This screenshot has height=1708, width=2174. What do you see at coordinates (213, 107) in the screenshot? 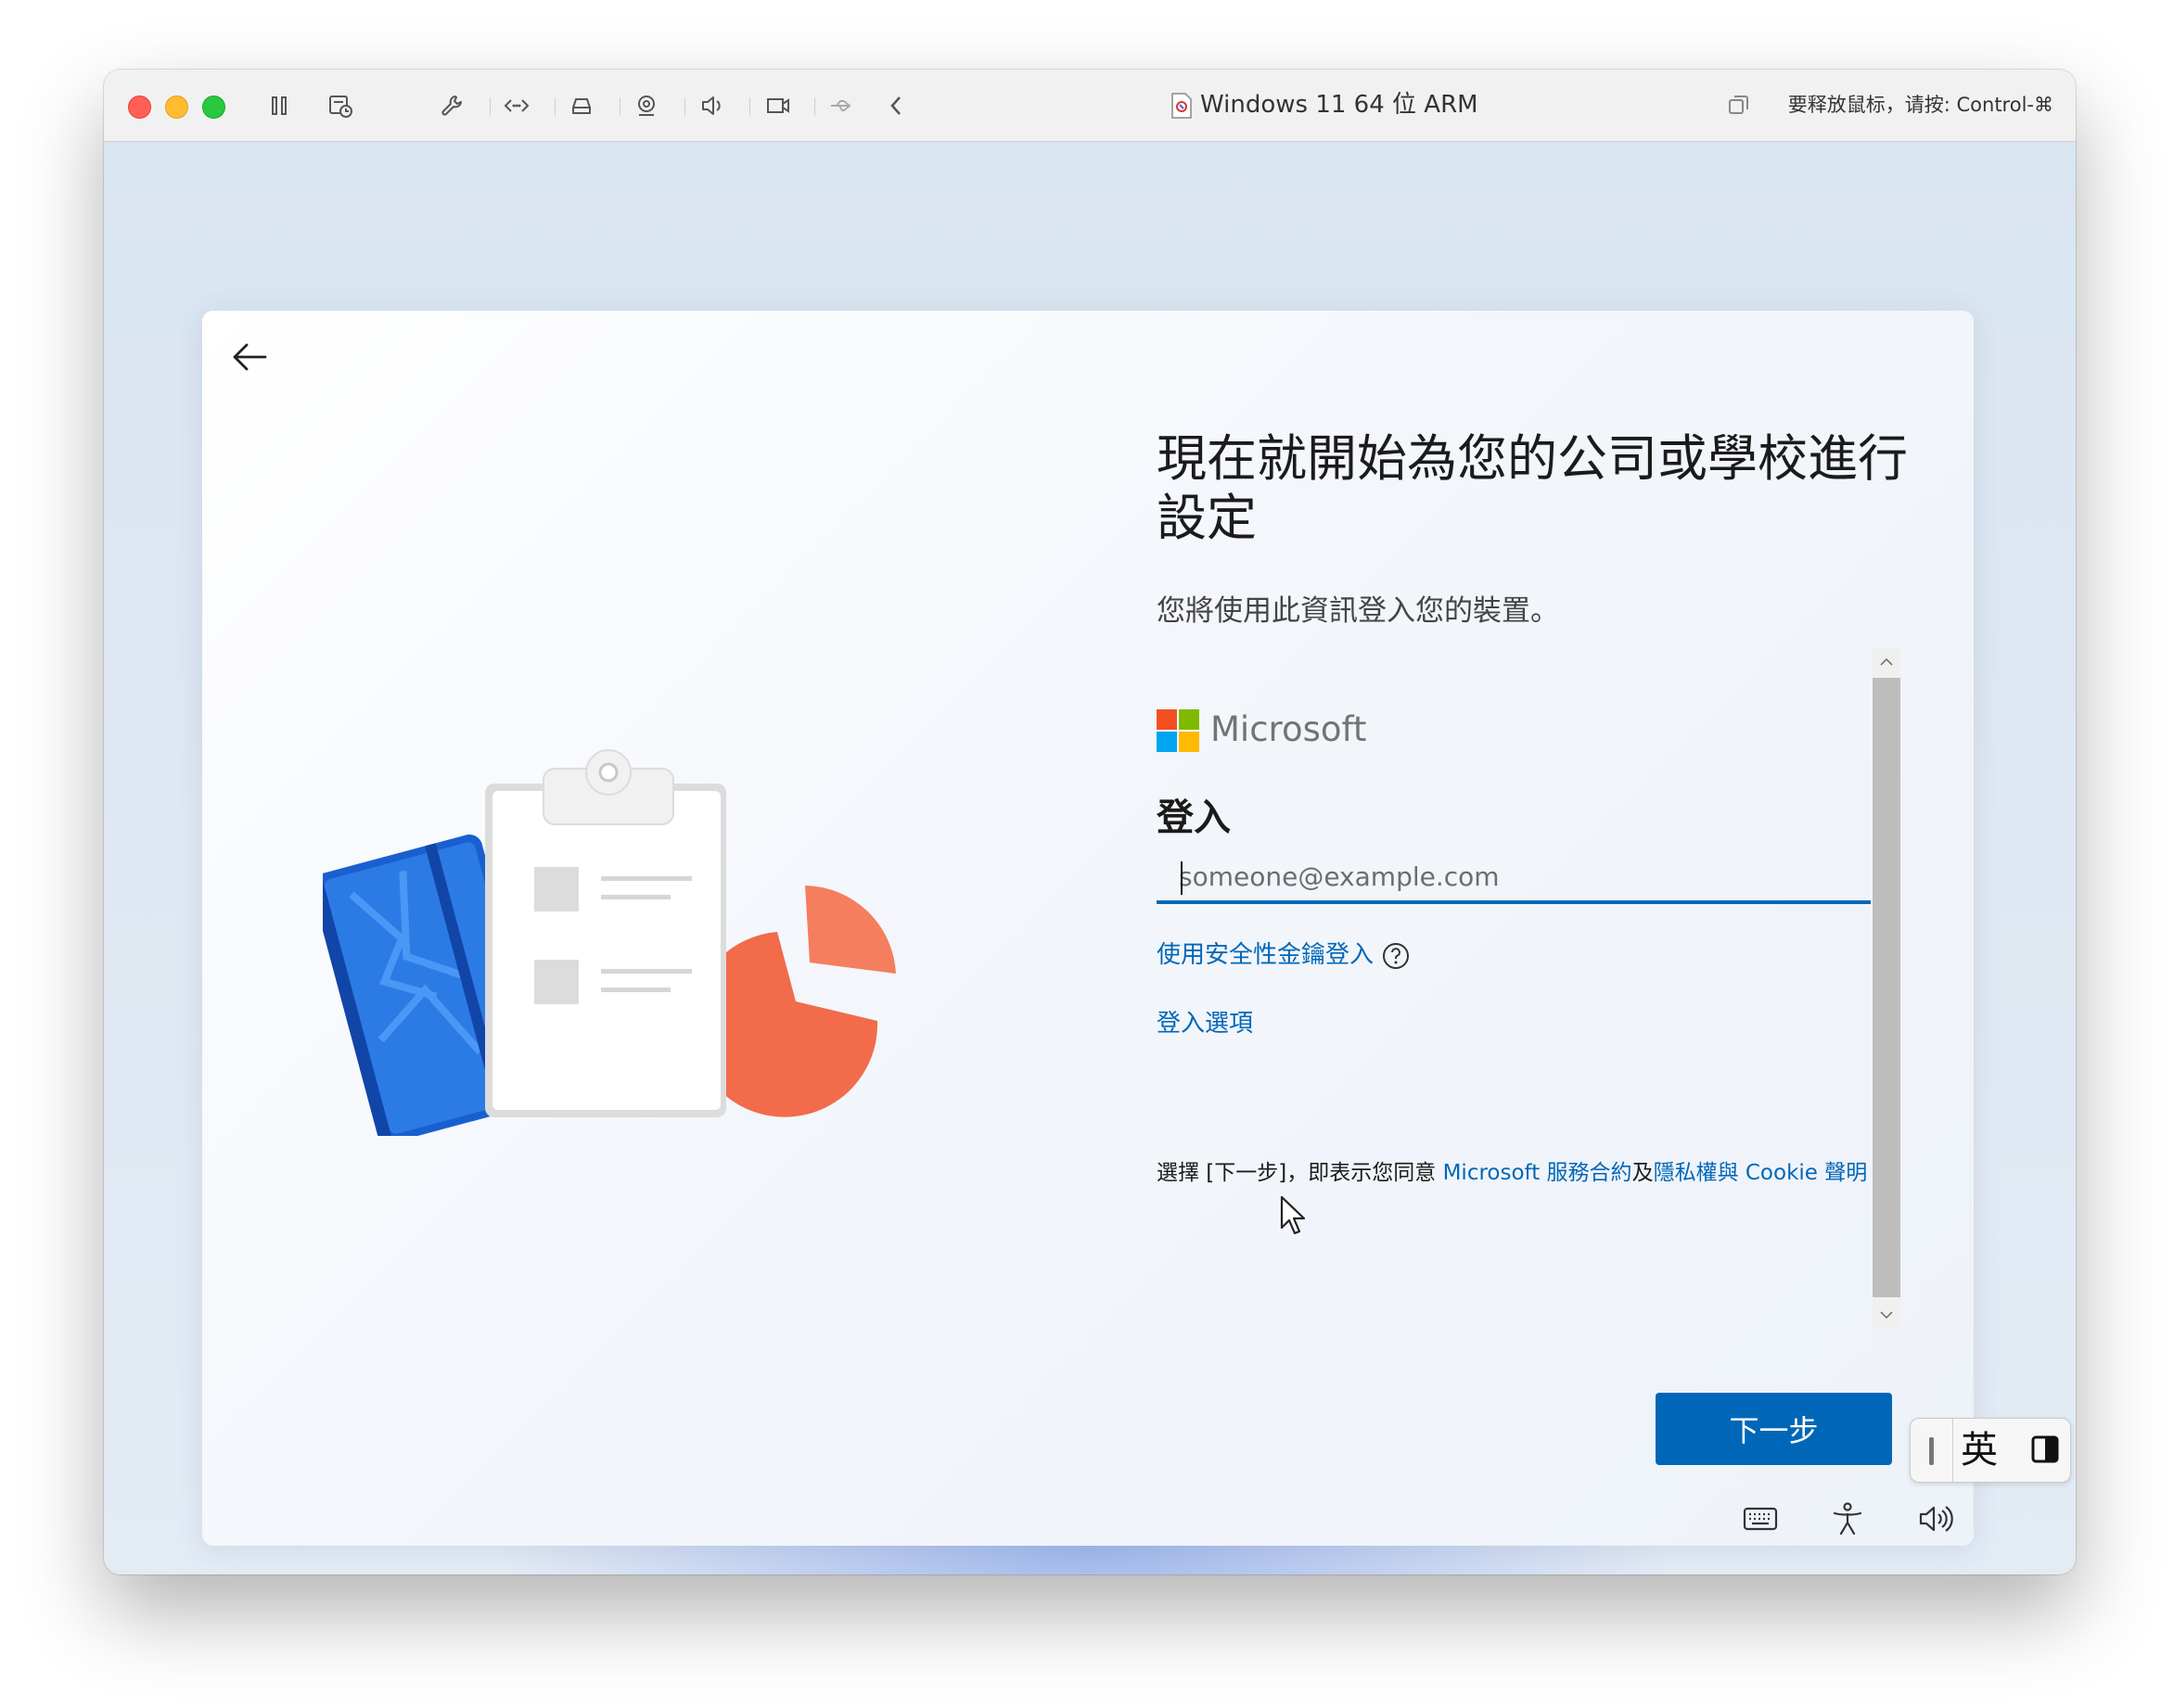
I see `zoom-window-button` at bounding box center [213, 107].